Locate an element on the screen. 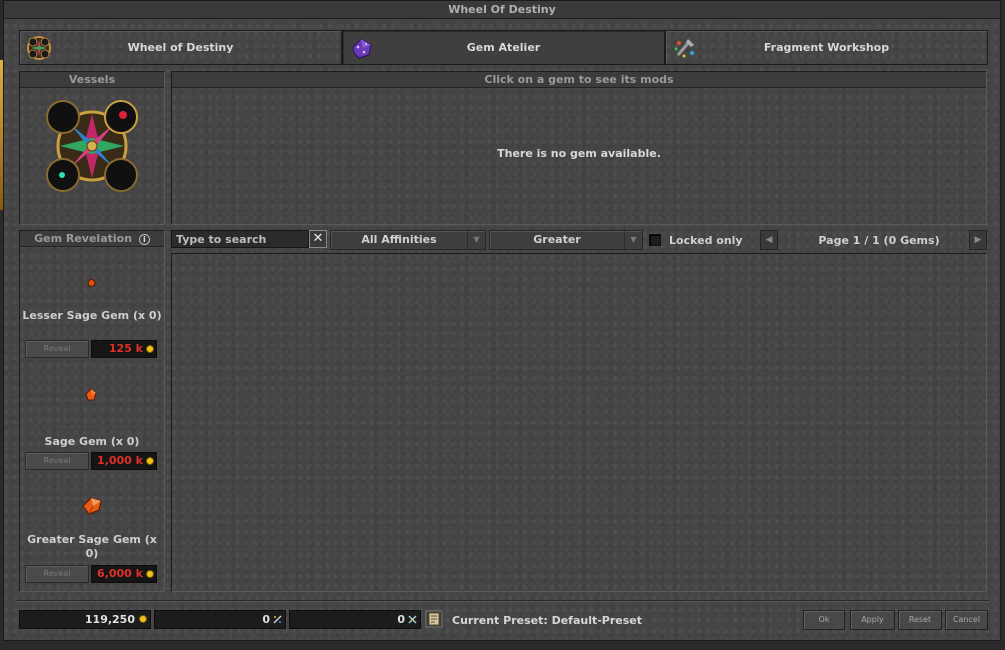  apply-button: Apply is located at coordinates (872, 620).